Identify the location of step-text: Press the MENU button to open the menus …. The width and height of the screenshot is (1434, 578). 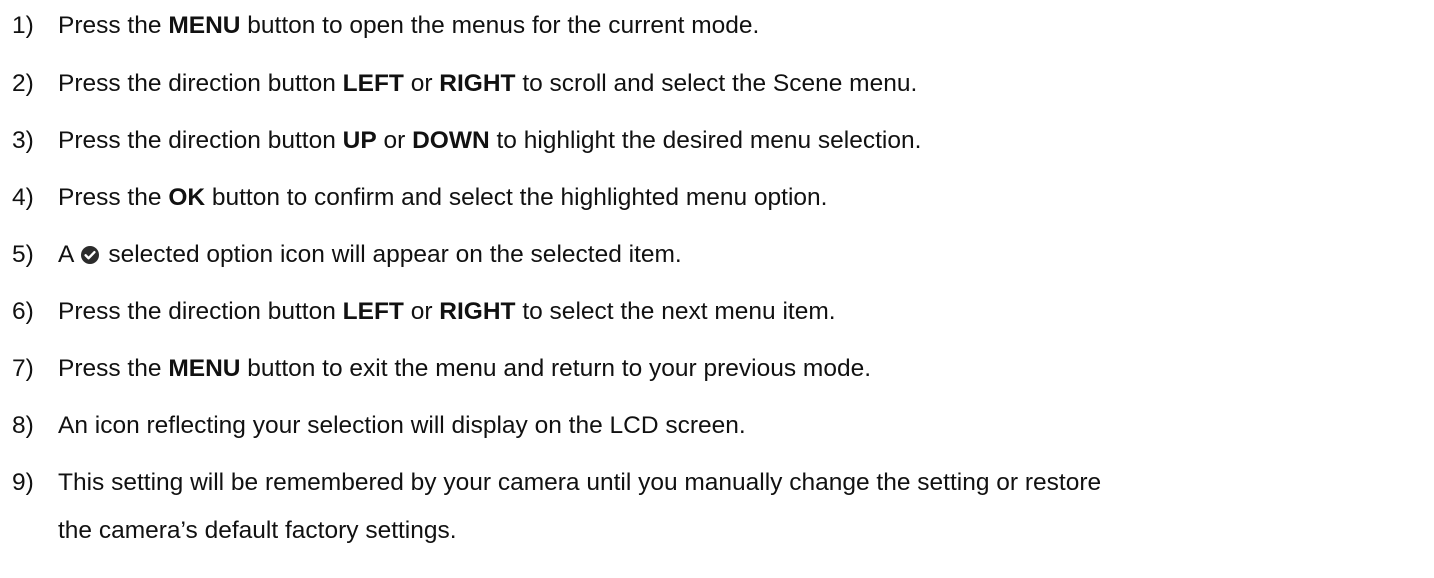
(409, 25).